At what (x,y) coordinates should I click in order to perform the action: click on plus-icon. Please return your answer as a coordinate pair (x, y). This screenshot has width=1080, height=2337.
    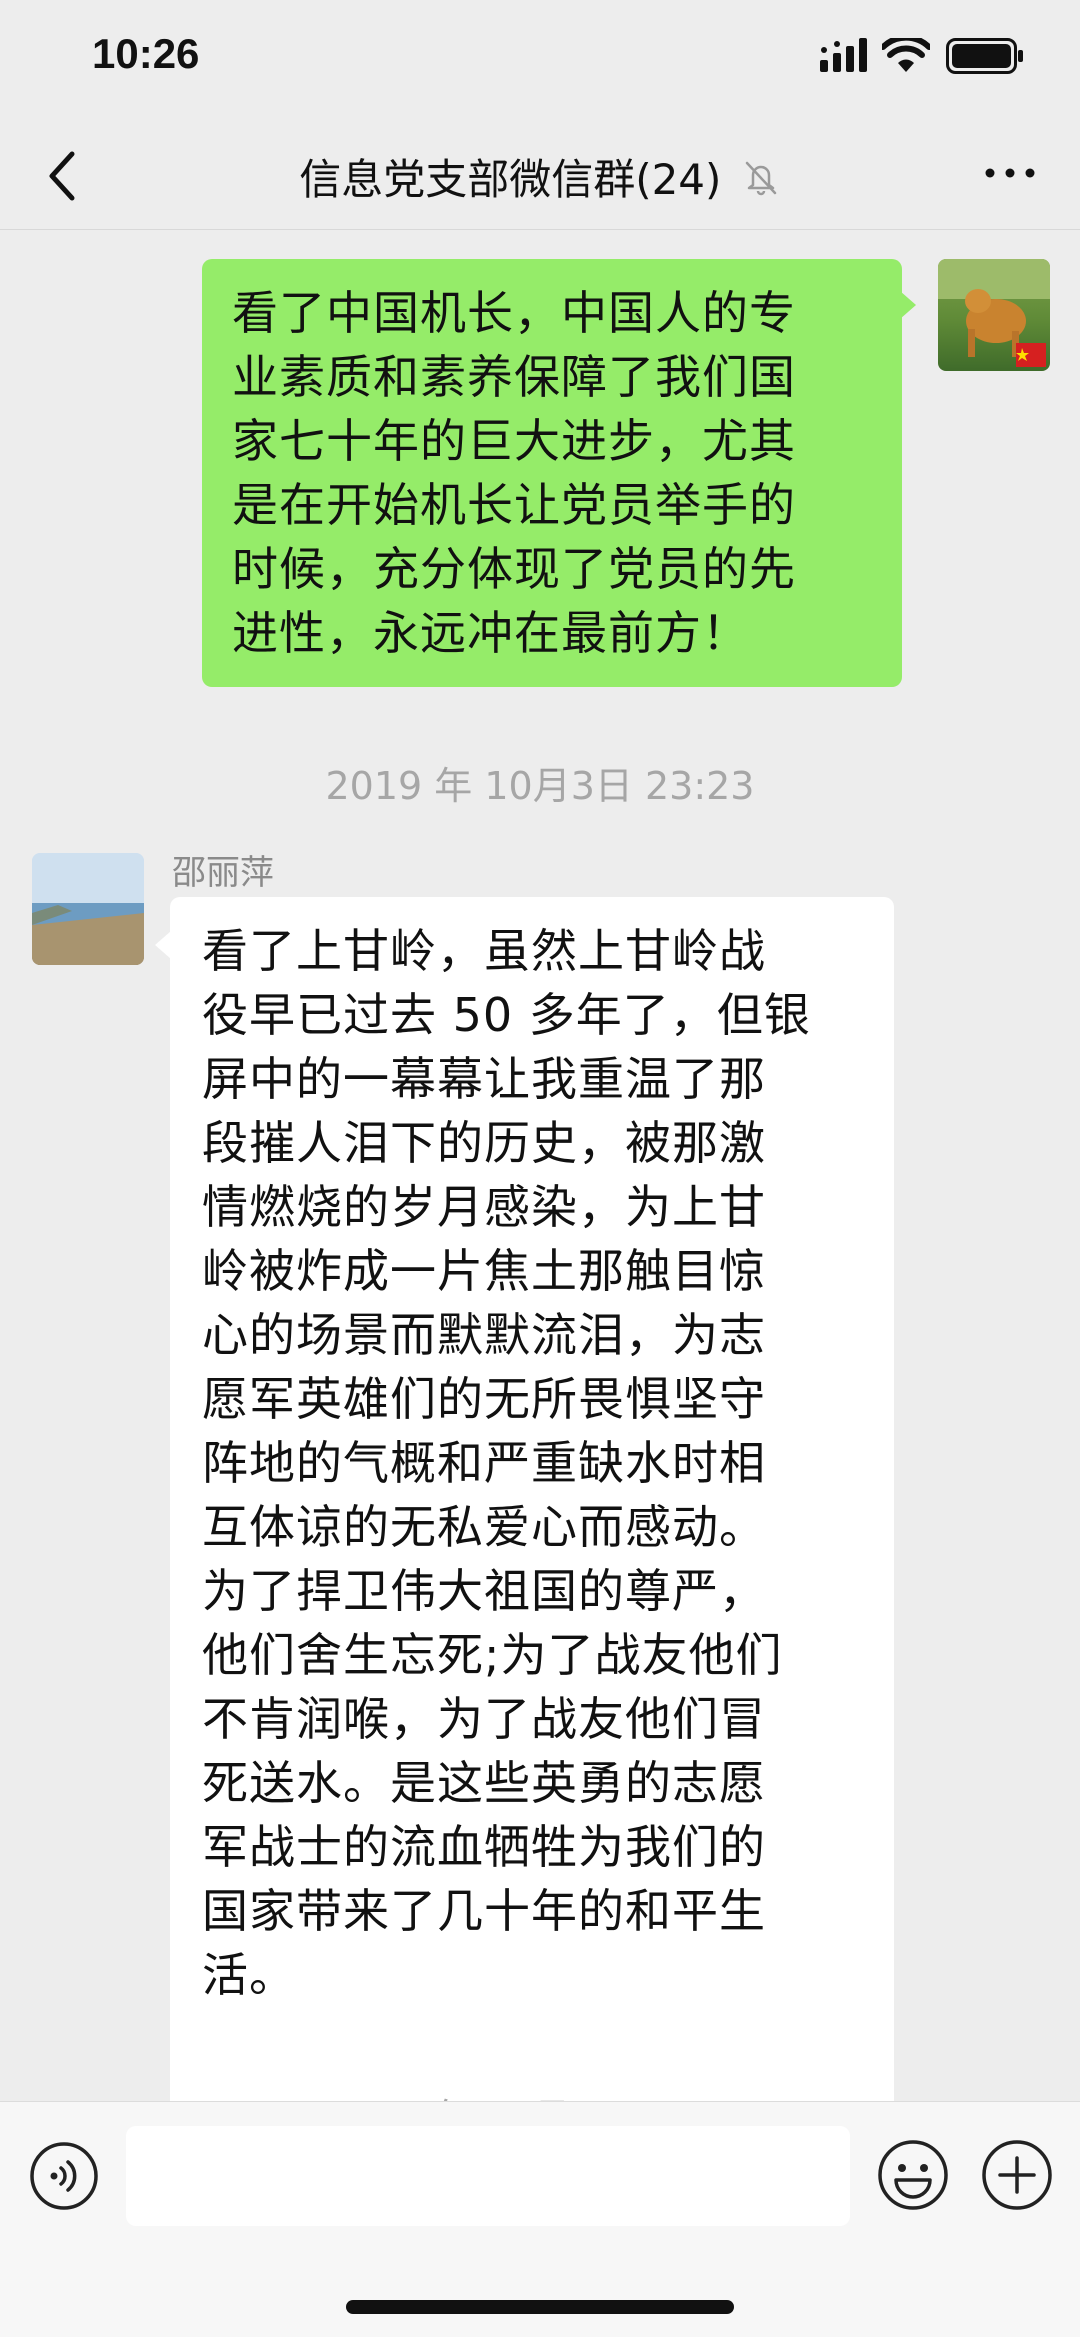
    Looking at the image, I should click on (1017, 2175).